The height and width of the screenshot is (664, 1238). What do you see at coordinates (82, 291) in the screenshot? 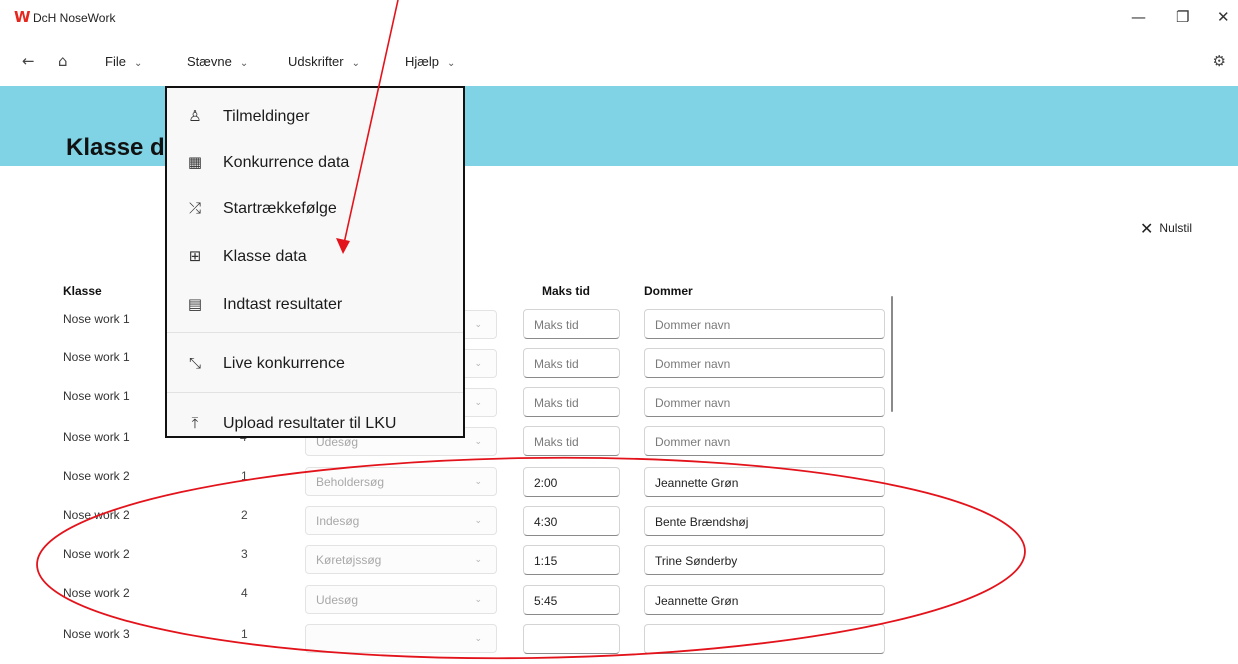
I see `column-header-klasse: Klasse` at bounding box center [82, 291].